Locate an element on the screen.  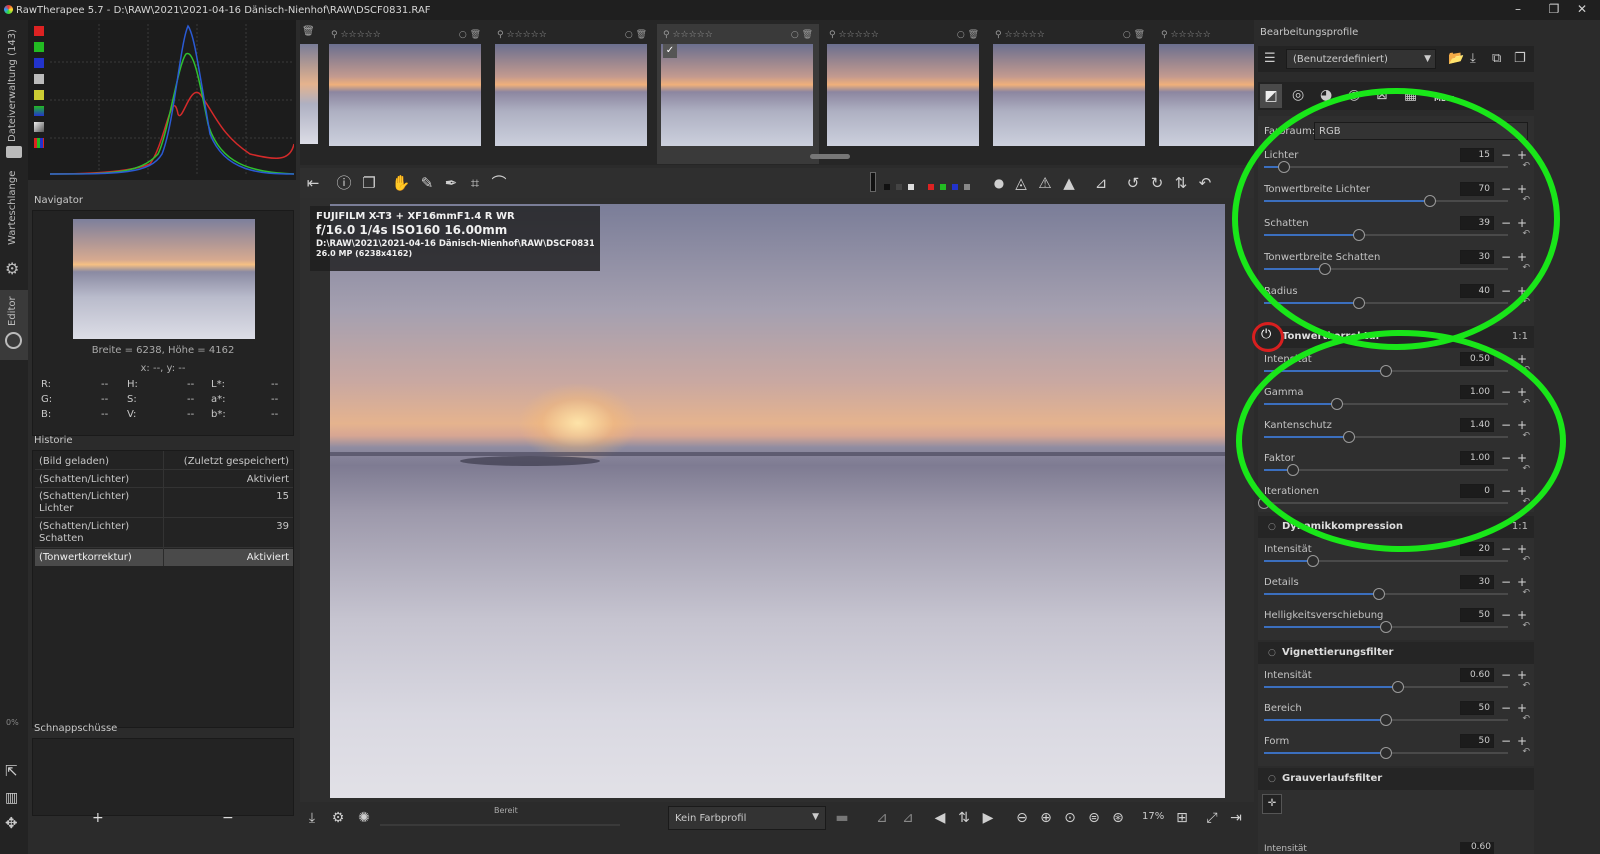
previous-image-icon: ◀ is located at coordinates (940, 818).